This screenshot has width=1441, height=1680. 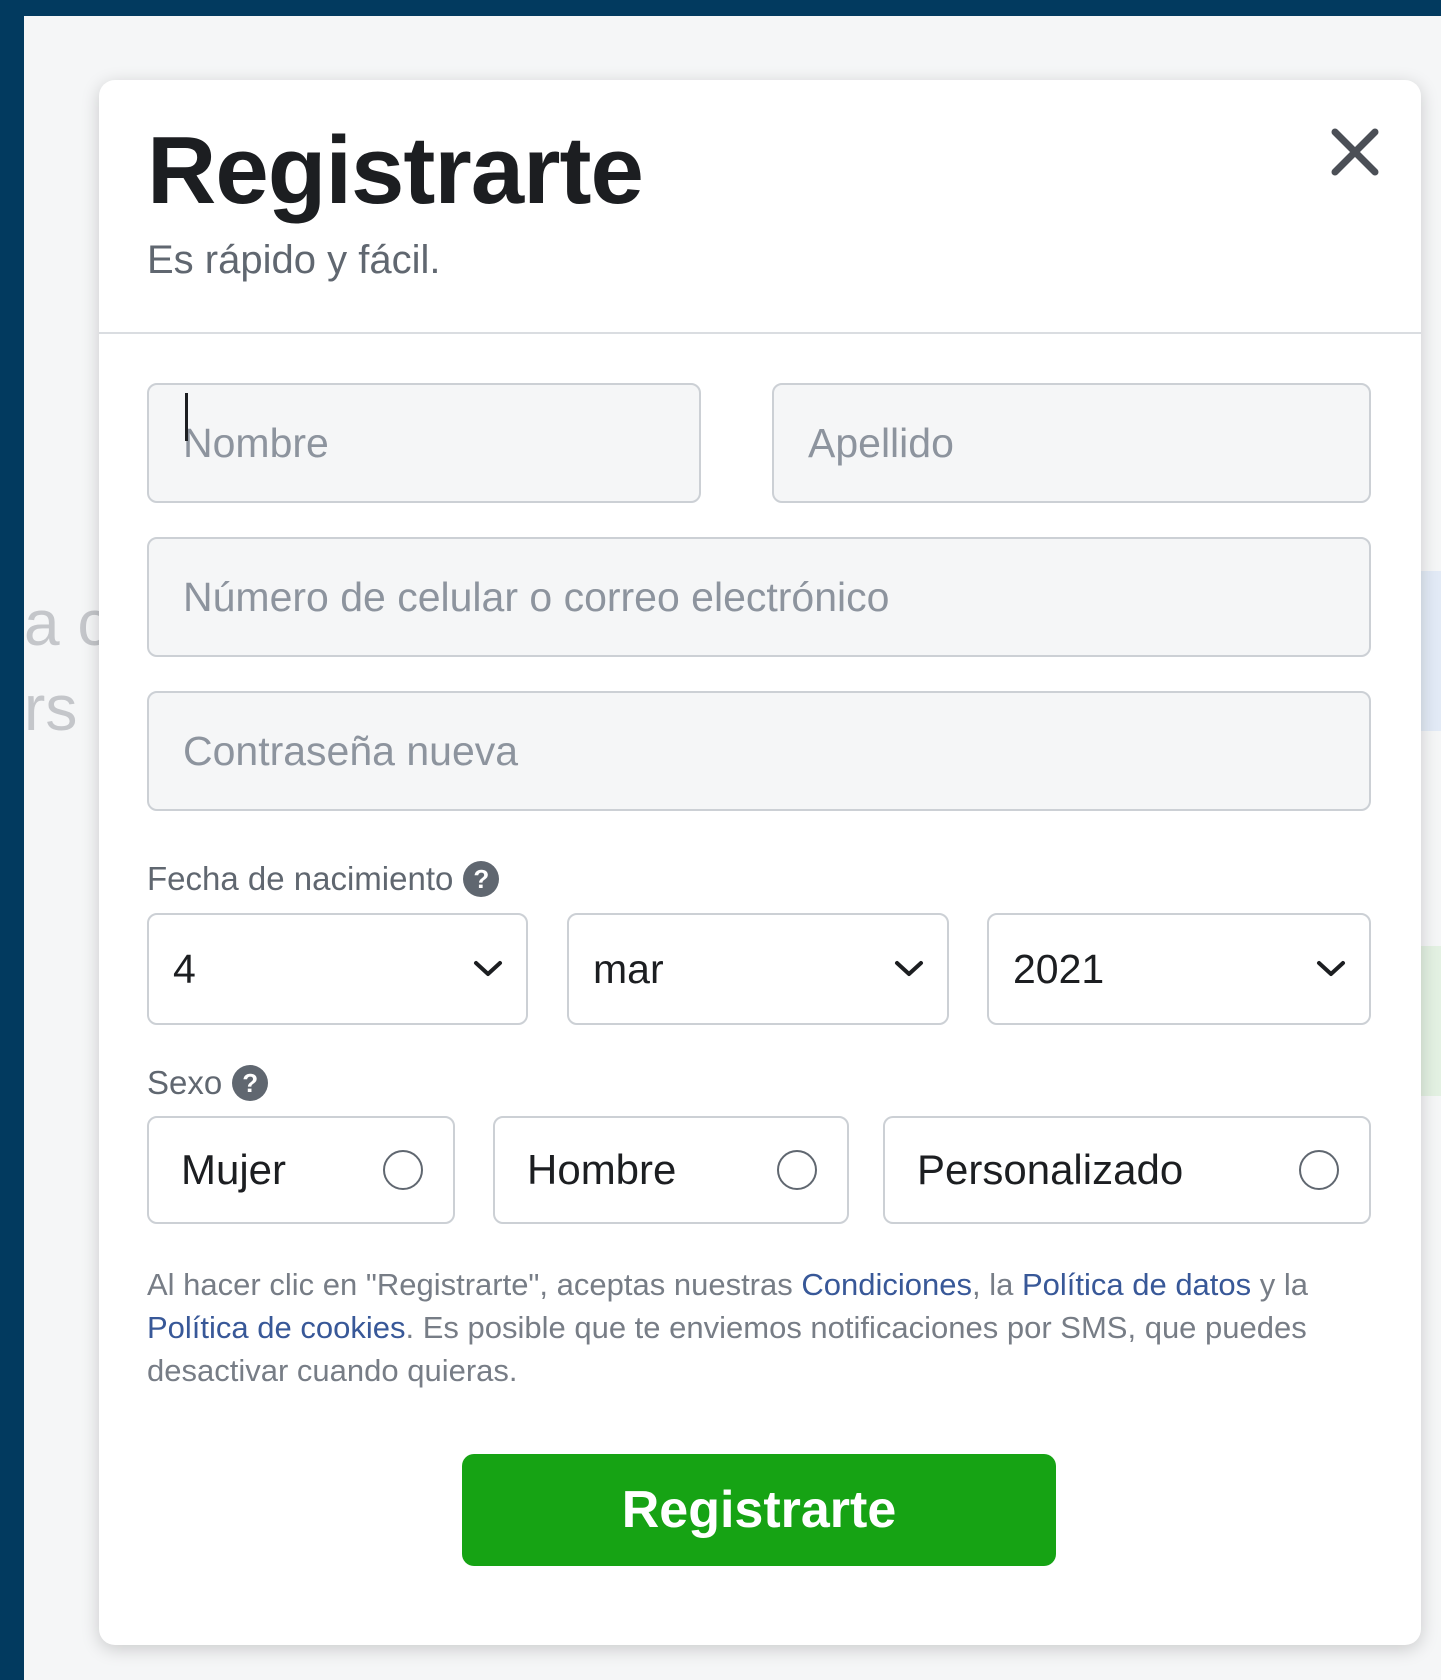 I want to click on terms-link: Condiciones, so click(x=886, y=1284).